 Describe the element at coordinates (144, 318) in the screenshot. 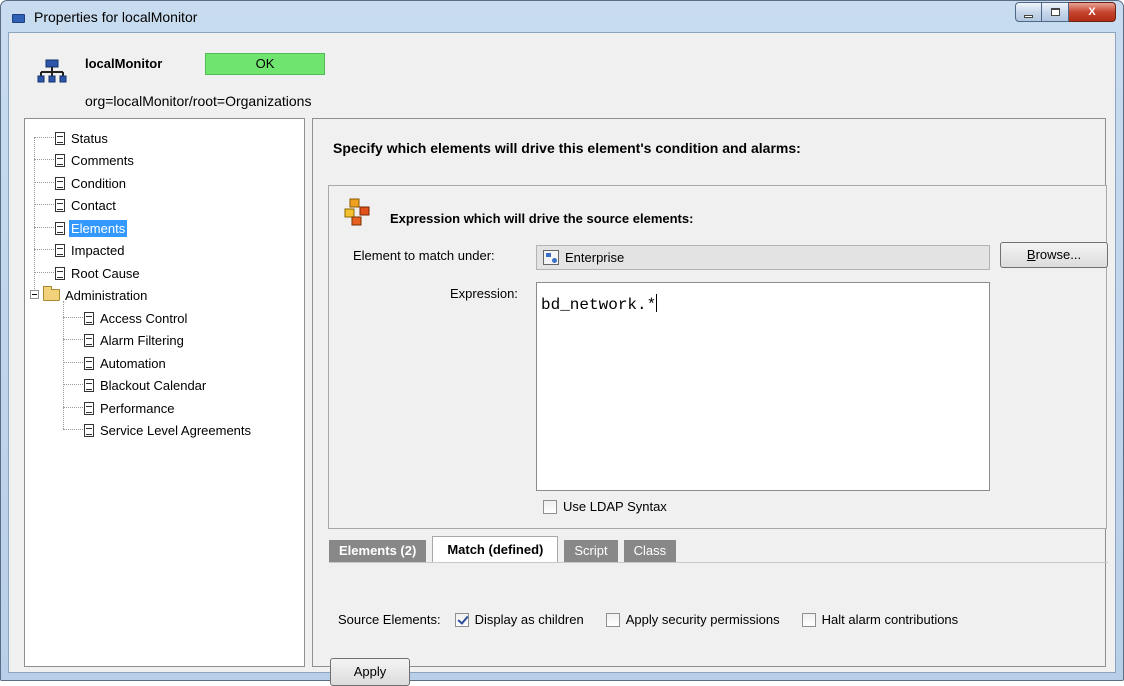

I see `tree-item-label: Access Control` at that location.